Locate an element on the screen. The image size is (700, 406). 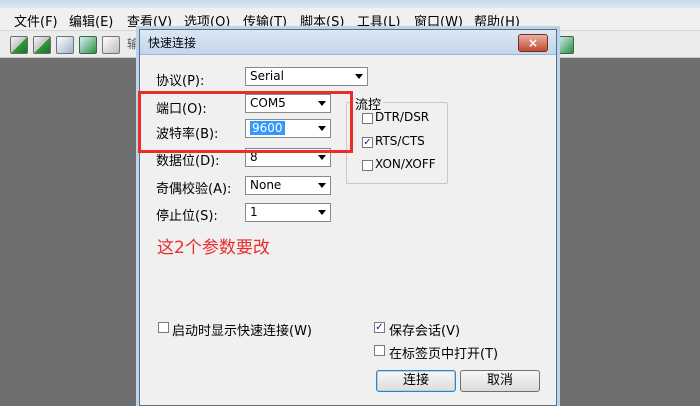
protocol-value: Serial is located at coordinates (267, 76).